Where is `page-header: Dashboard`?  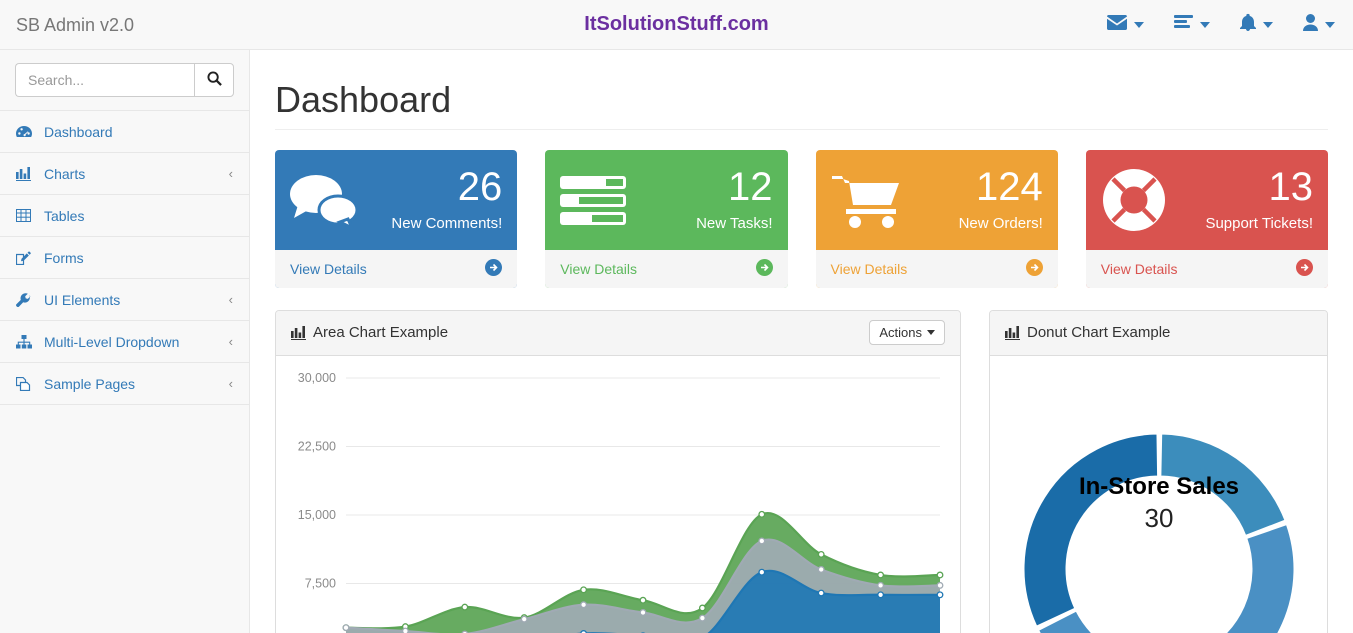
page-header: Dashboard is located at coordinates (801, 105).